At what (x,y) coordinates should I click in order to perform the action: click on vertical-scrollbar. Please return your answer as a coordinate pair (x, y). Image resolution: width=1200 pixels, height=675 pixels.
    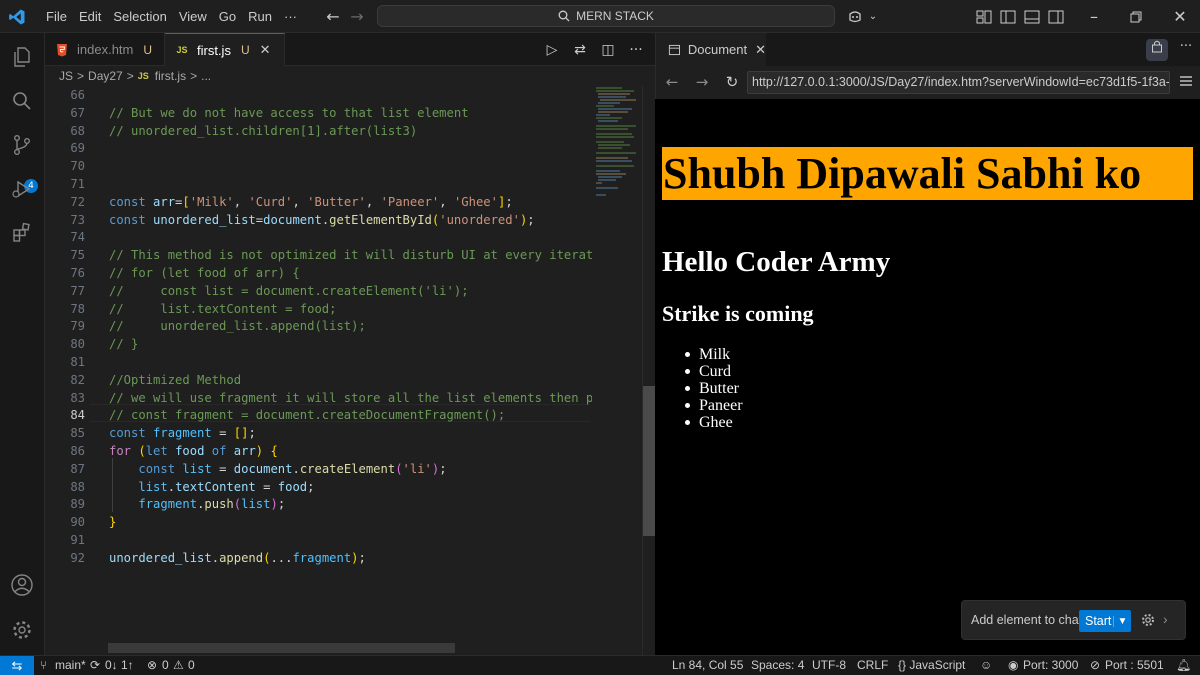
    Looking at the image, I should click on (648, 370).